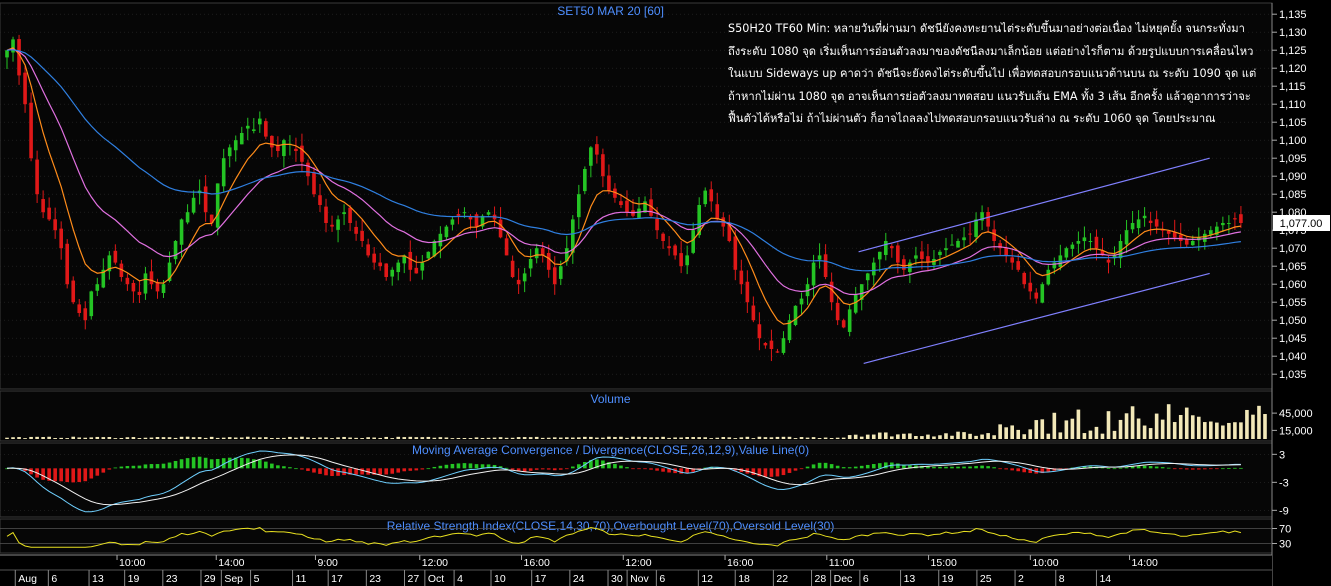 This screenshot has width=1331, height=586. Describe the element at coordinates (1293, 285) in the screenshot. I see `price-tick-label: 1,060` at that location.